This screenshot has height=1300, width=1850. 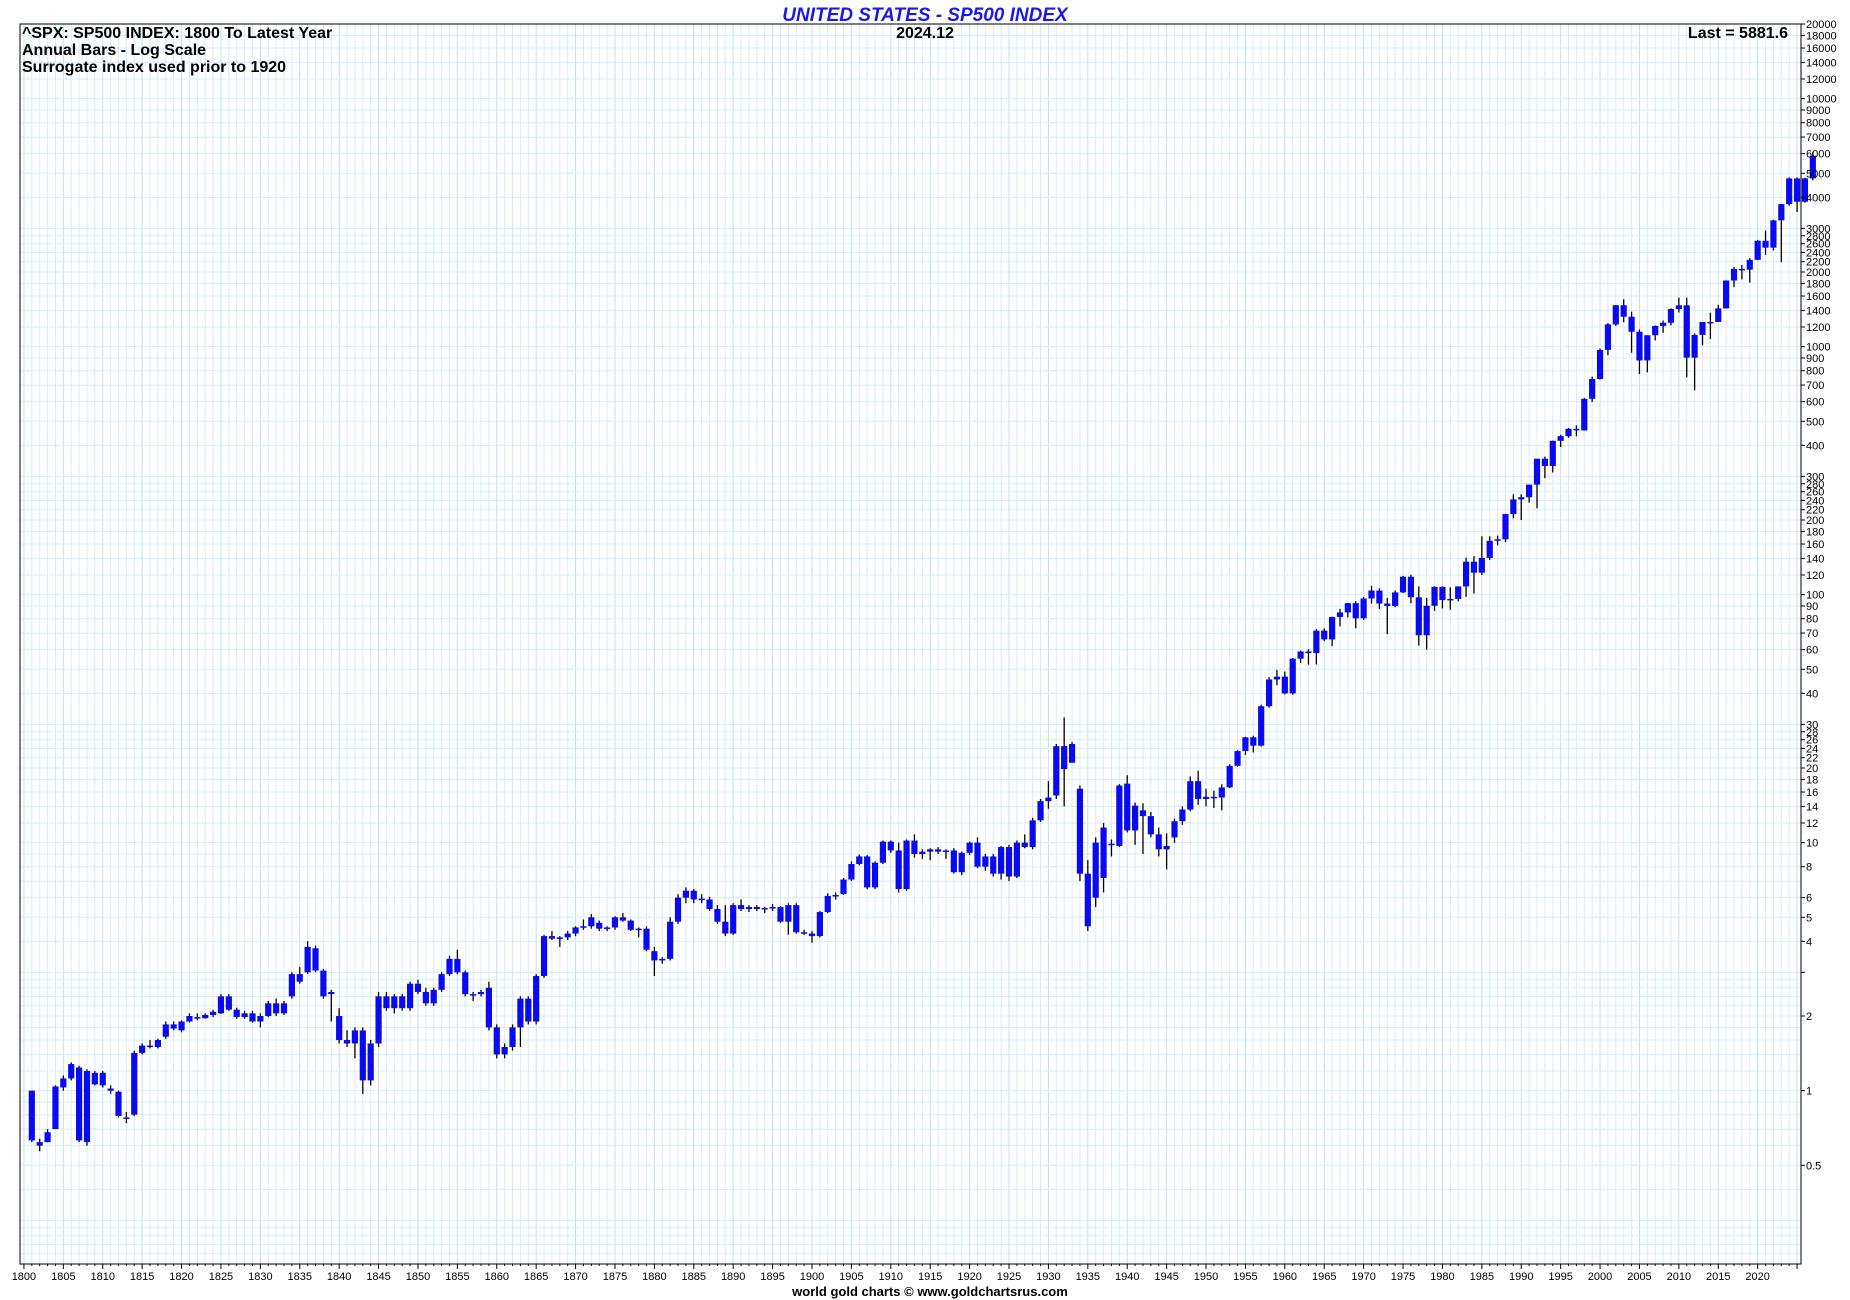 I want to click on y-tick-label: 60, so click(x=1812, y=651).